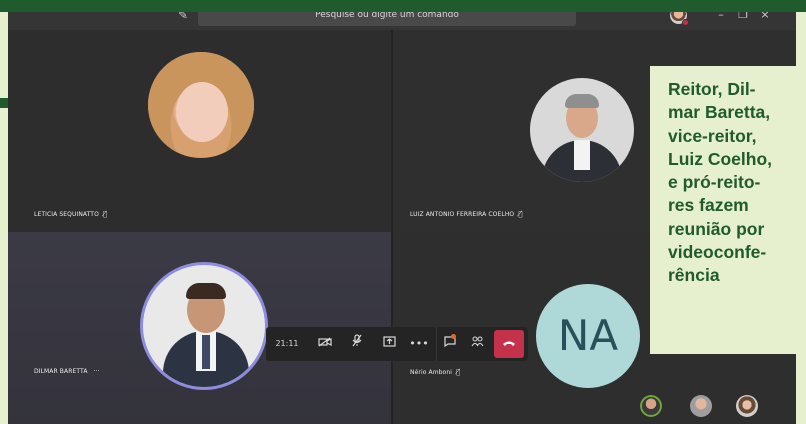 The height and width of the screenshot is (424, 806). Describe the element at coordinates (453, 336) in the screenshot. I see `notification-badge` at that location.